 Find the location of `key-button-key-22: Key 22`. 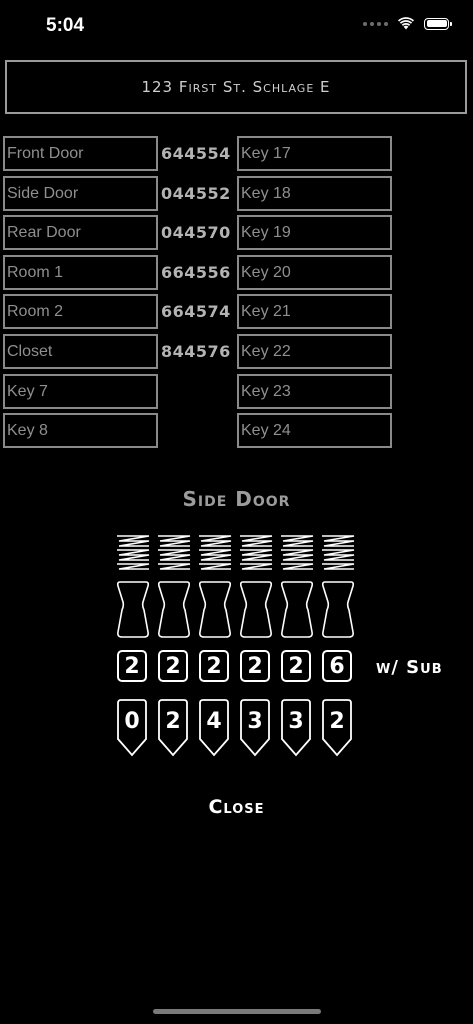

key-button-key-22: Key 22 is located at coordinates (314, 351).